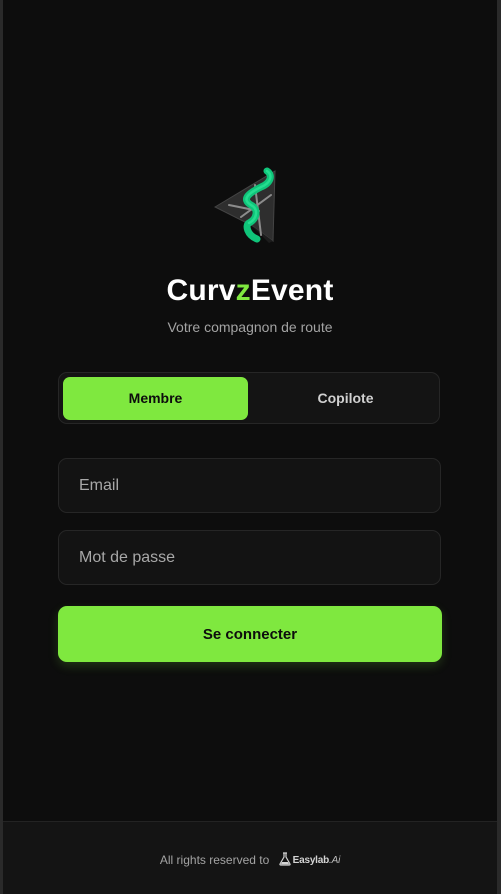  What do you see at coordinates (155, 398) in the screenshot?
I see `role-option-membre: Membre` at bounding box center [155, 398].